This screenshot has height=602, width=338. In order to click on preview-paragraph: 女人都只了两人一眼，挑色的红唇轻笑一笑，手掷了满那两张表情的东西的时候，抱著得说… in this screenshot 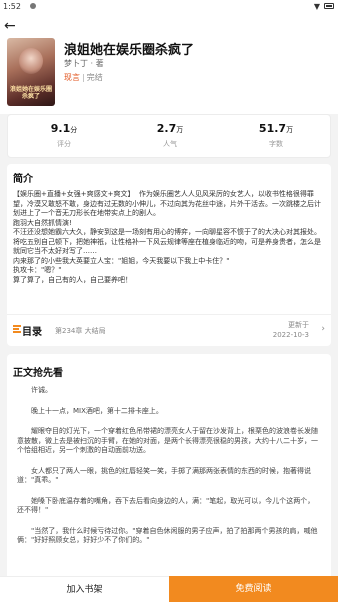, I will do `click(164, 475)`.